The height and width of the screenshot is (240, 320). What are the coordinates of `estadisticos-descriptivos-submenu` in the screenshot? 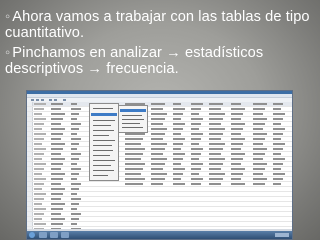 It's located at (133, 119).